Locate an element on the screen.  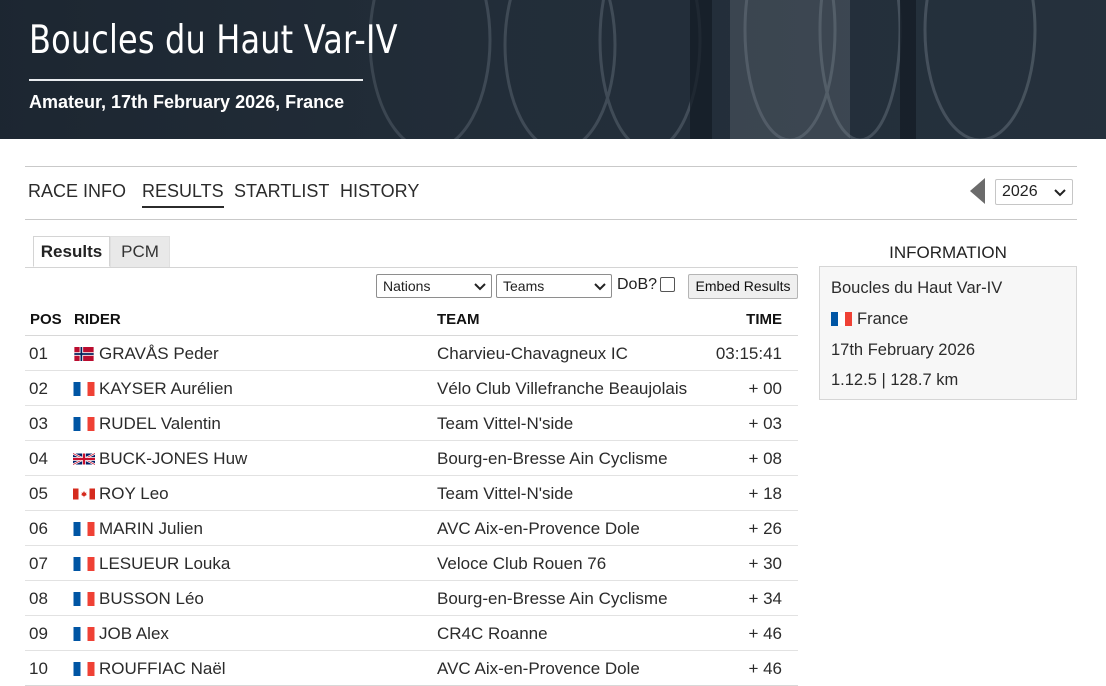
teams-select-value: Teams is located at coordinates (524, 286).